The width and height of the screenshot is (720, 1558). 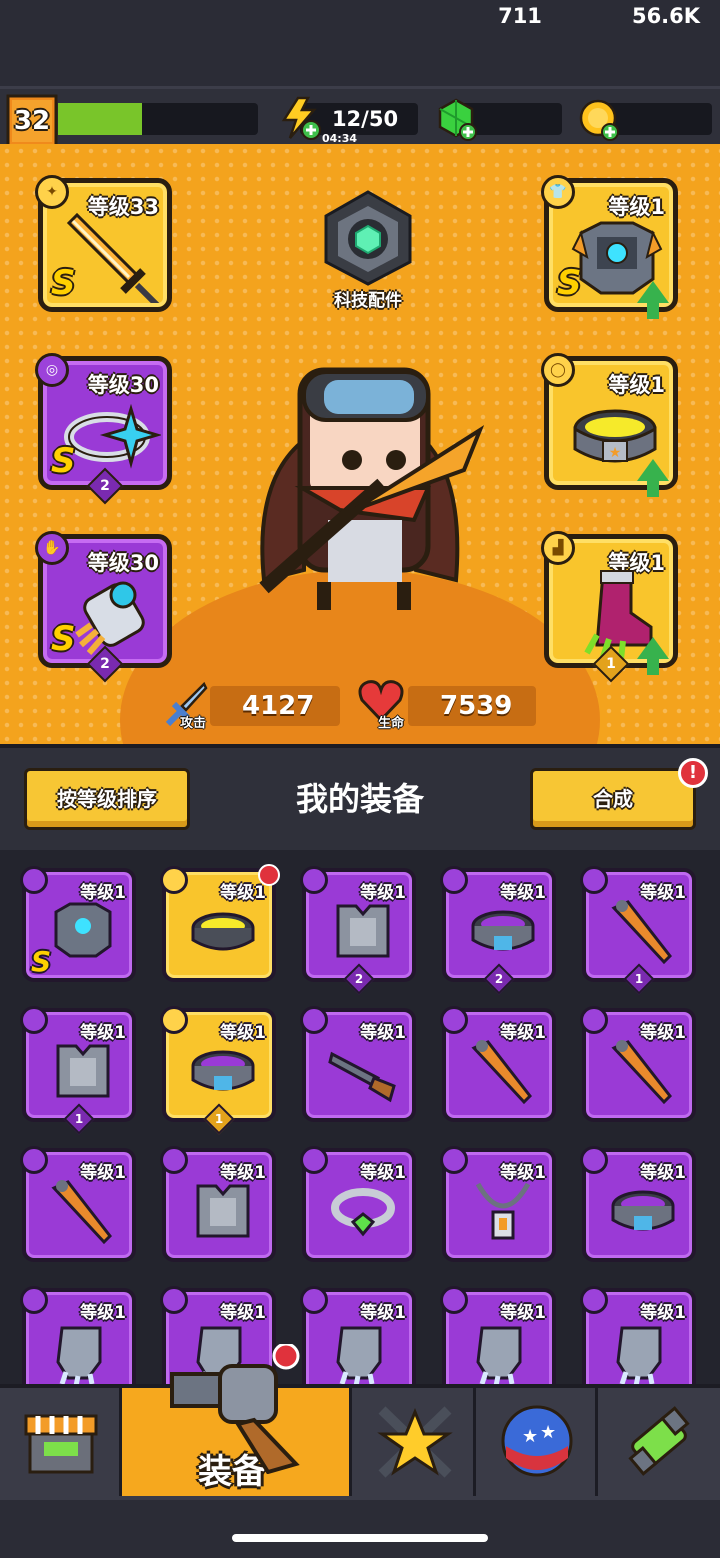 I want to click on tech-parts-icon, so click(x=368, y=238).